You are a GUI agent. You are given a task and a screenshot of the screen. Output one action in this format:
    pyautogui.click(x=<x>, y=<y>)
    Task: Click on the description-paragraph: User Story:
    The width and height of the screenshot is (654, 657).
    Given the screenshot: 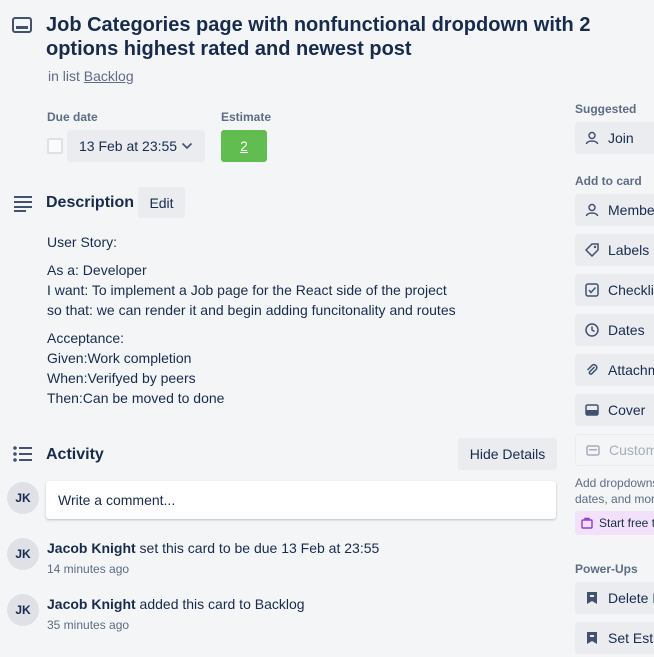 What is the action you would take?
    pyautogui.click(x=82, y=242)
    